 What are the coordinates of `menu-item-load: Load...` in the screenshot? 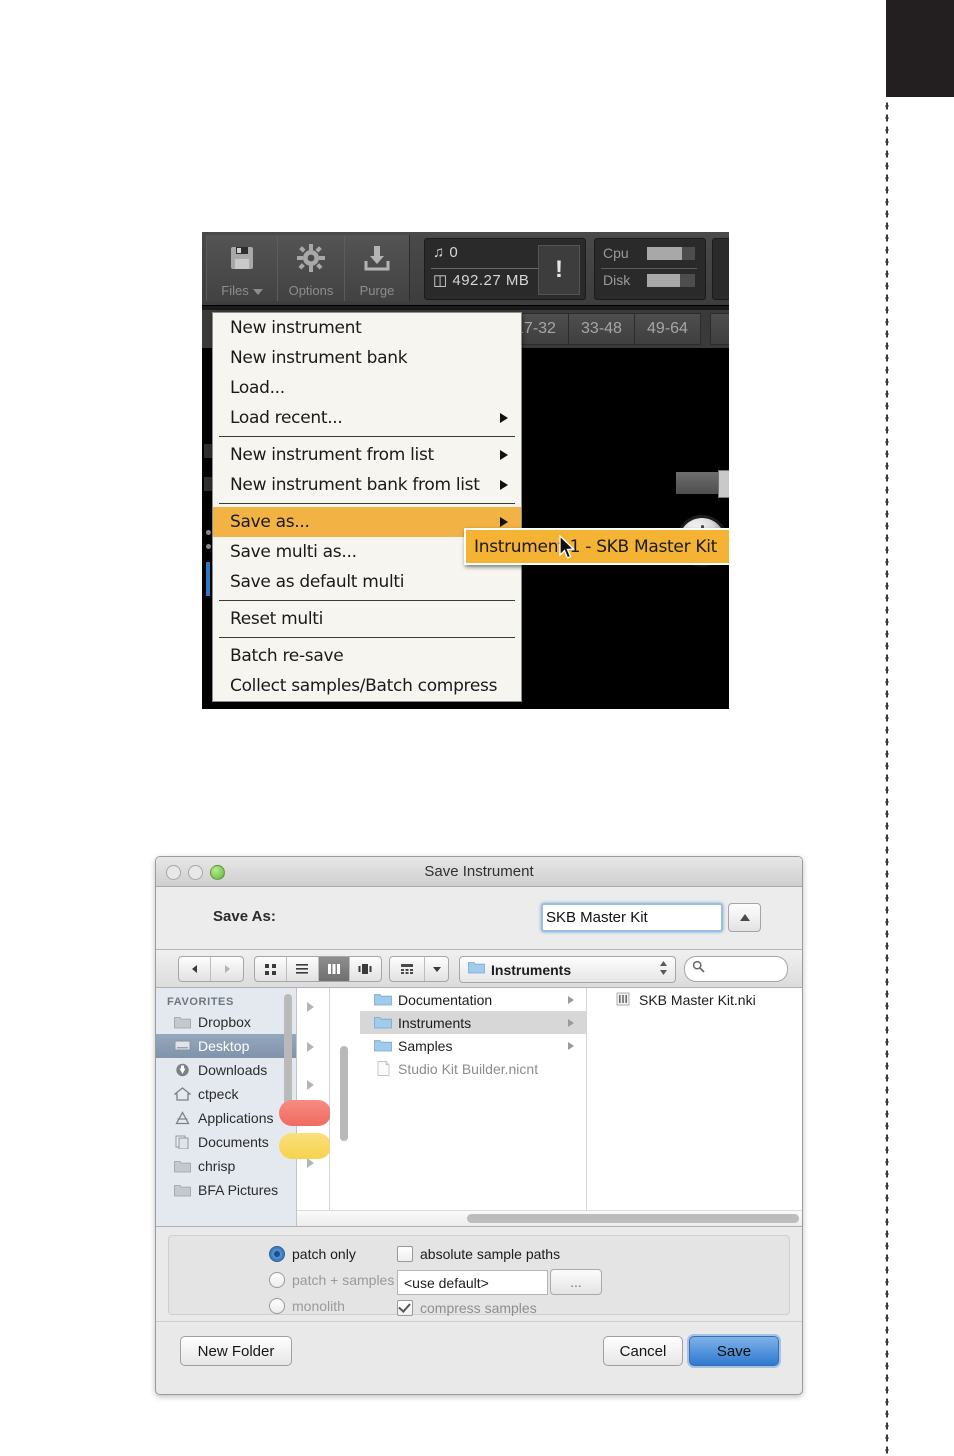 It's located at (367, 388).